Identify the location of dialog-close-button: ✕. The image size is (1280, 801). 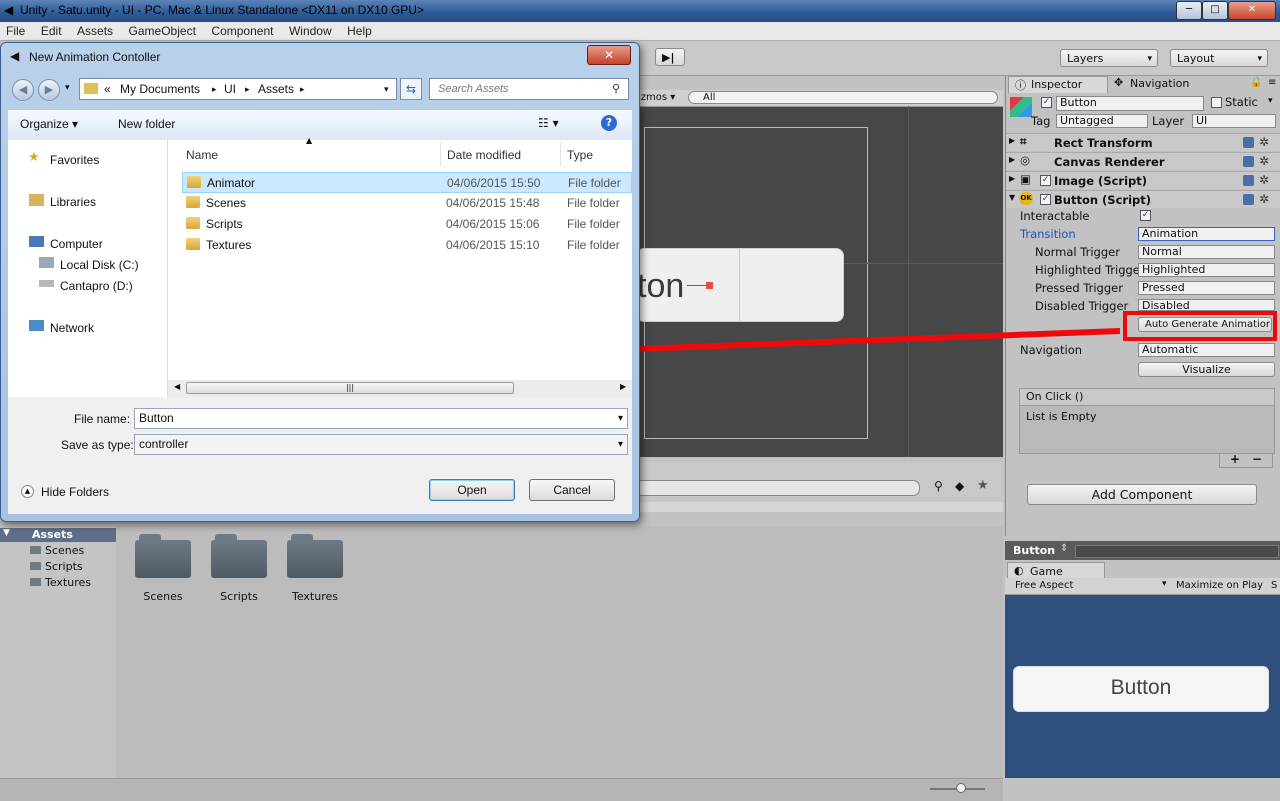
(609, 55).